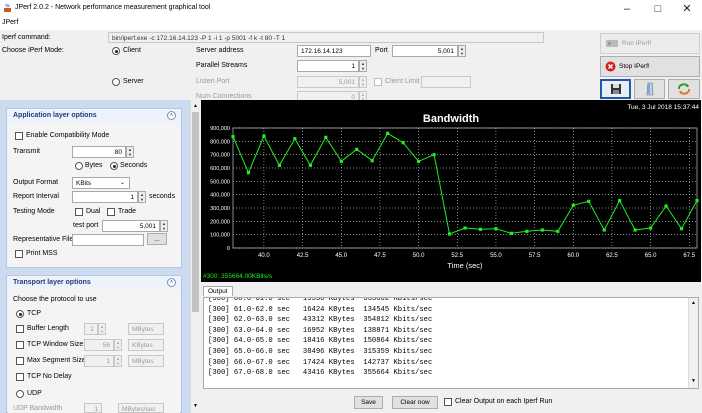 Image resolution: width=702 pixels, height=413 pixels. Describe the element at coordinates (123, 183) in the screenshot. I see `chevron-down-icon: ⌄` at that location.